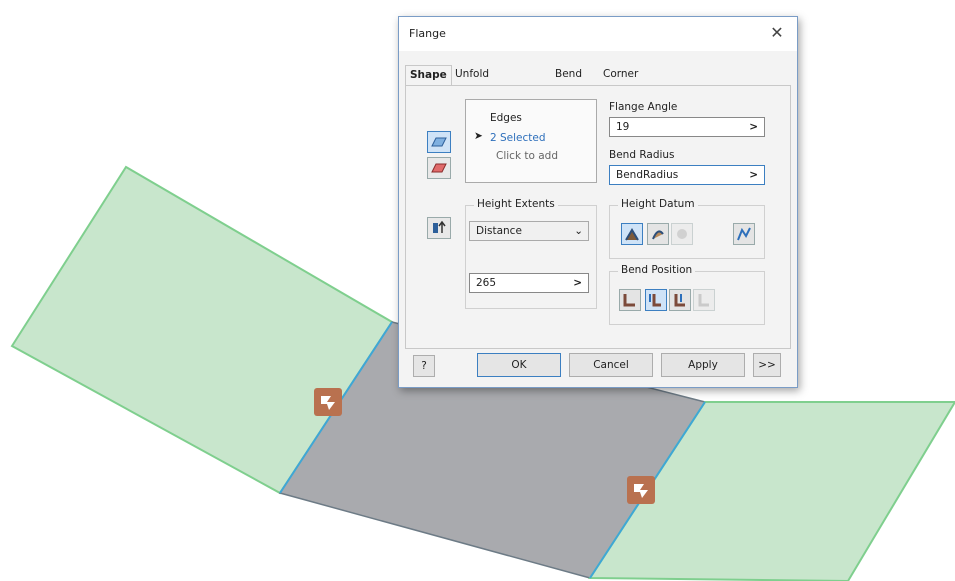  What do you see at coordinates (703, 365) in the screenshot?
I see `apply-button: Apply` at bounding box center [703, 365].